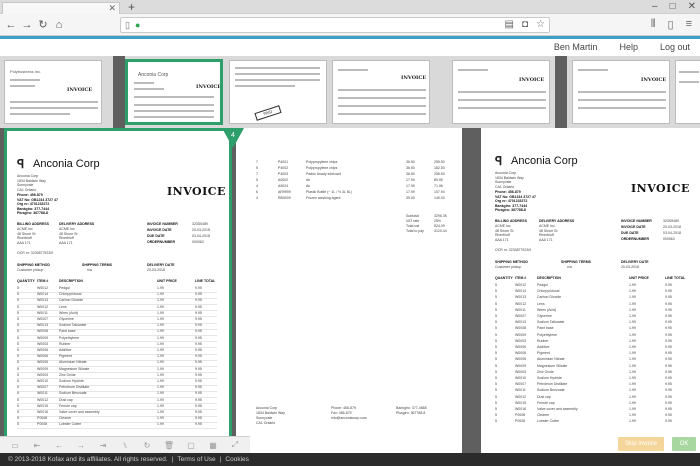 Image resolution: width=700 pixels, height=466 pixels. I want to click on reload-icon: ↻, so click(43, 25).